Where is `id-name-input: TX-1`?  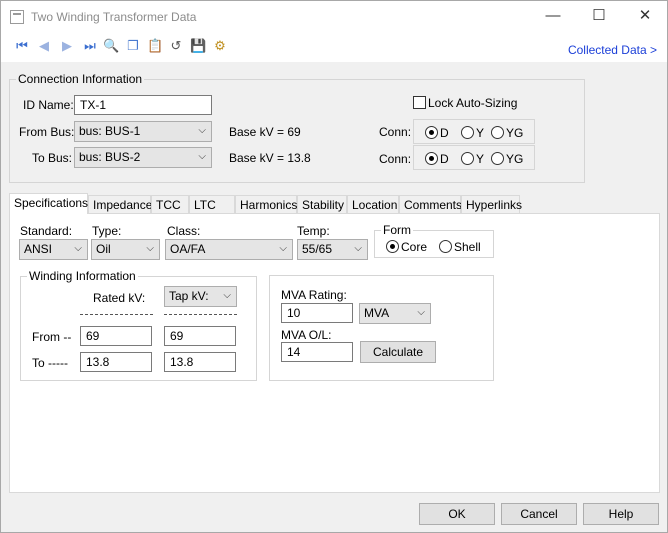
id-name-input: TX-1 is located at coordinates (143, 105).